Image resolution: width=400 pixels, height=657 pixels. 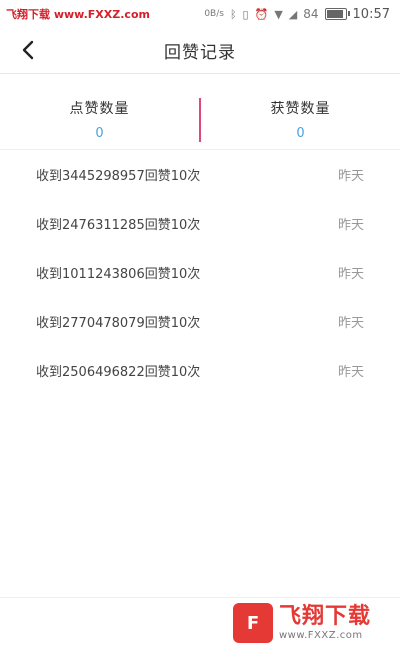 I want to click on list-item: 收到2476311285回赞10次 昨天, so click(x=200, y=223).